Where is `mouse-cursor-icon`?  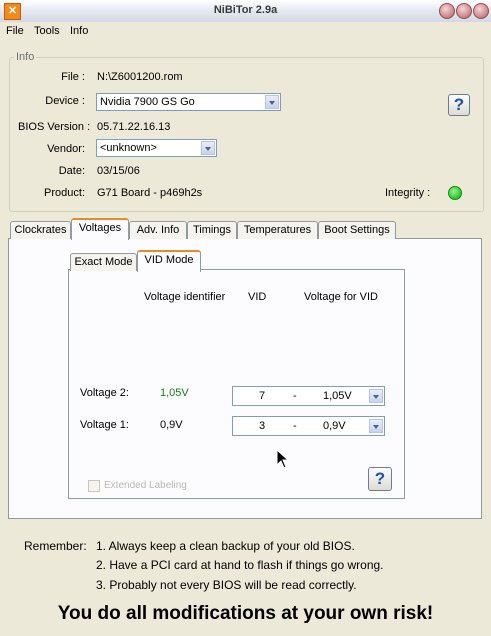 mouse-cursor-icon is located at coordinates (283, 459).